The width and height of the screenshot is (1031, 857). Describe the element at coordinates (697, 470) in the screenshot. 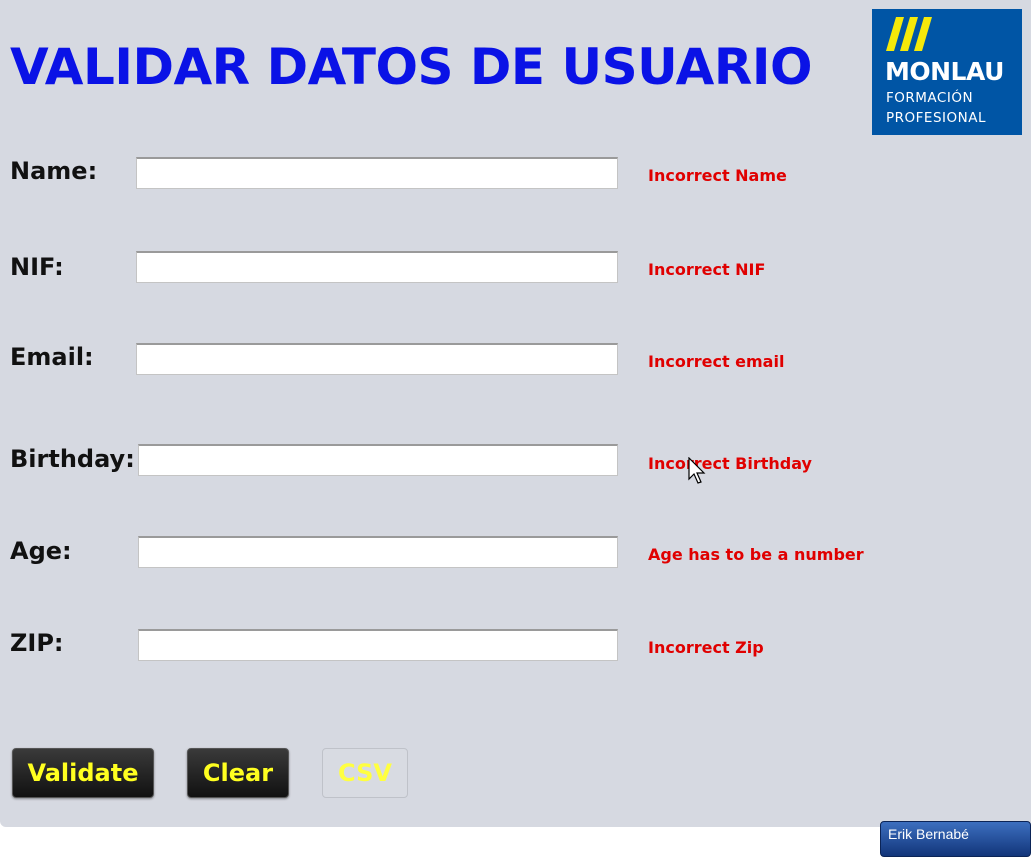

I see `mouse-cursor-icon` at that location.